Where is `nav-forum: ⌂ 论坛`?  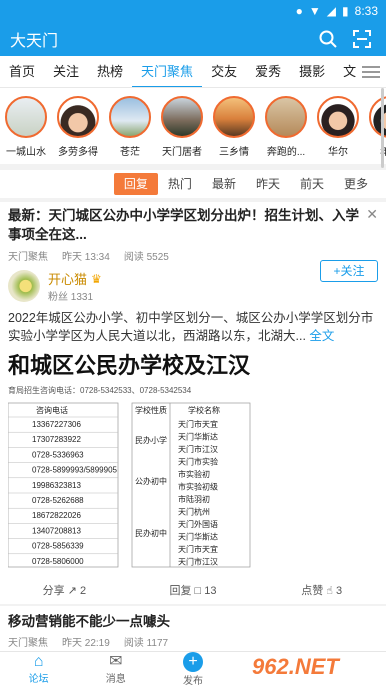
nav-forum: ⌂ 论坛 is located at coordinates (38, 669).